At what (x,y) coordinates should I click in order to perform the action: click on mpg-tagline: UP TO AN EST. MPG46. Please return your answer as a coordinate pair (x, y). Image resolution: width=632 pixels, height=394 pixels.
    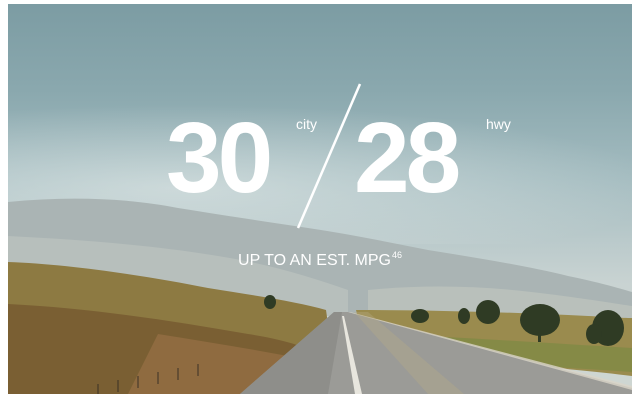
    Looking at the image, I should click on (320, 260).